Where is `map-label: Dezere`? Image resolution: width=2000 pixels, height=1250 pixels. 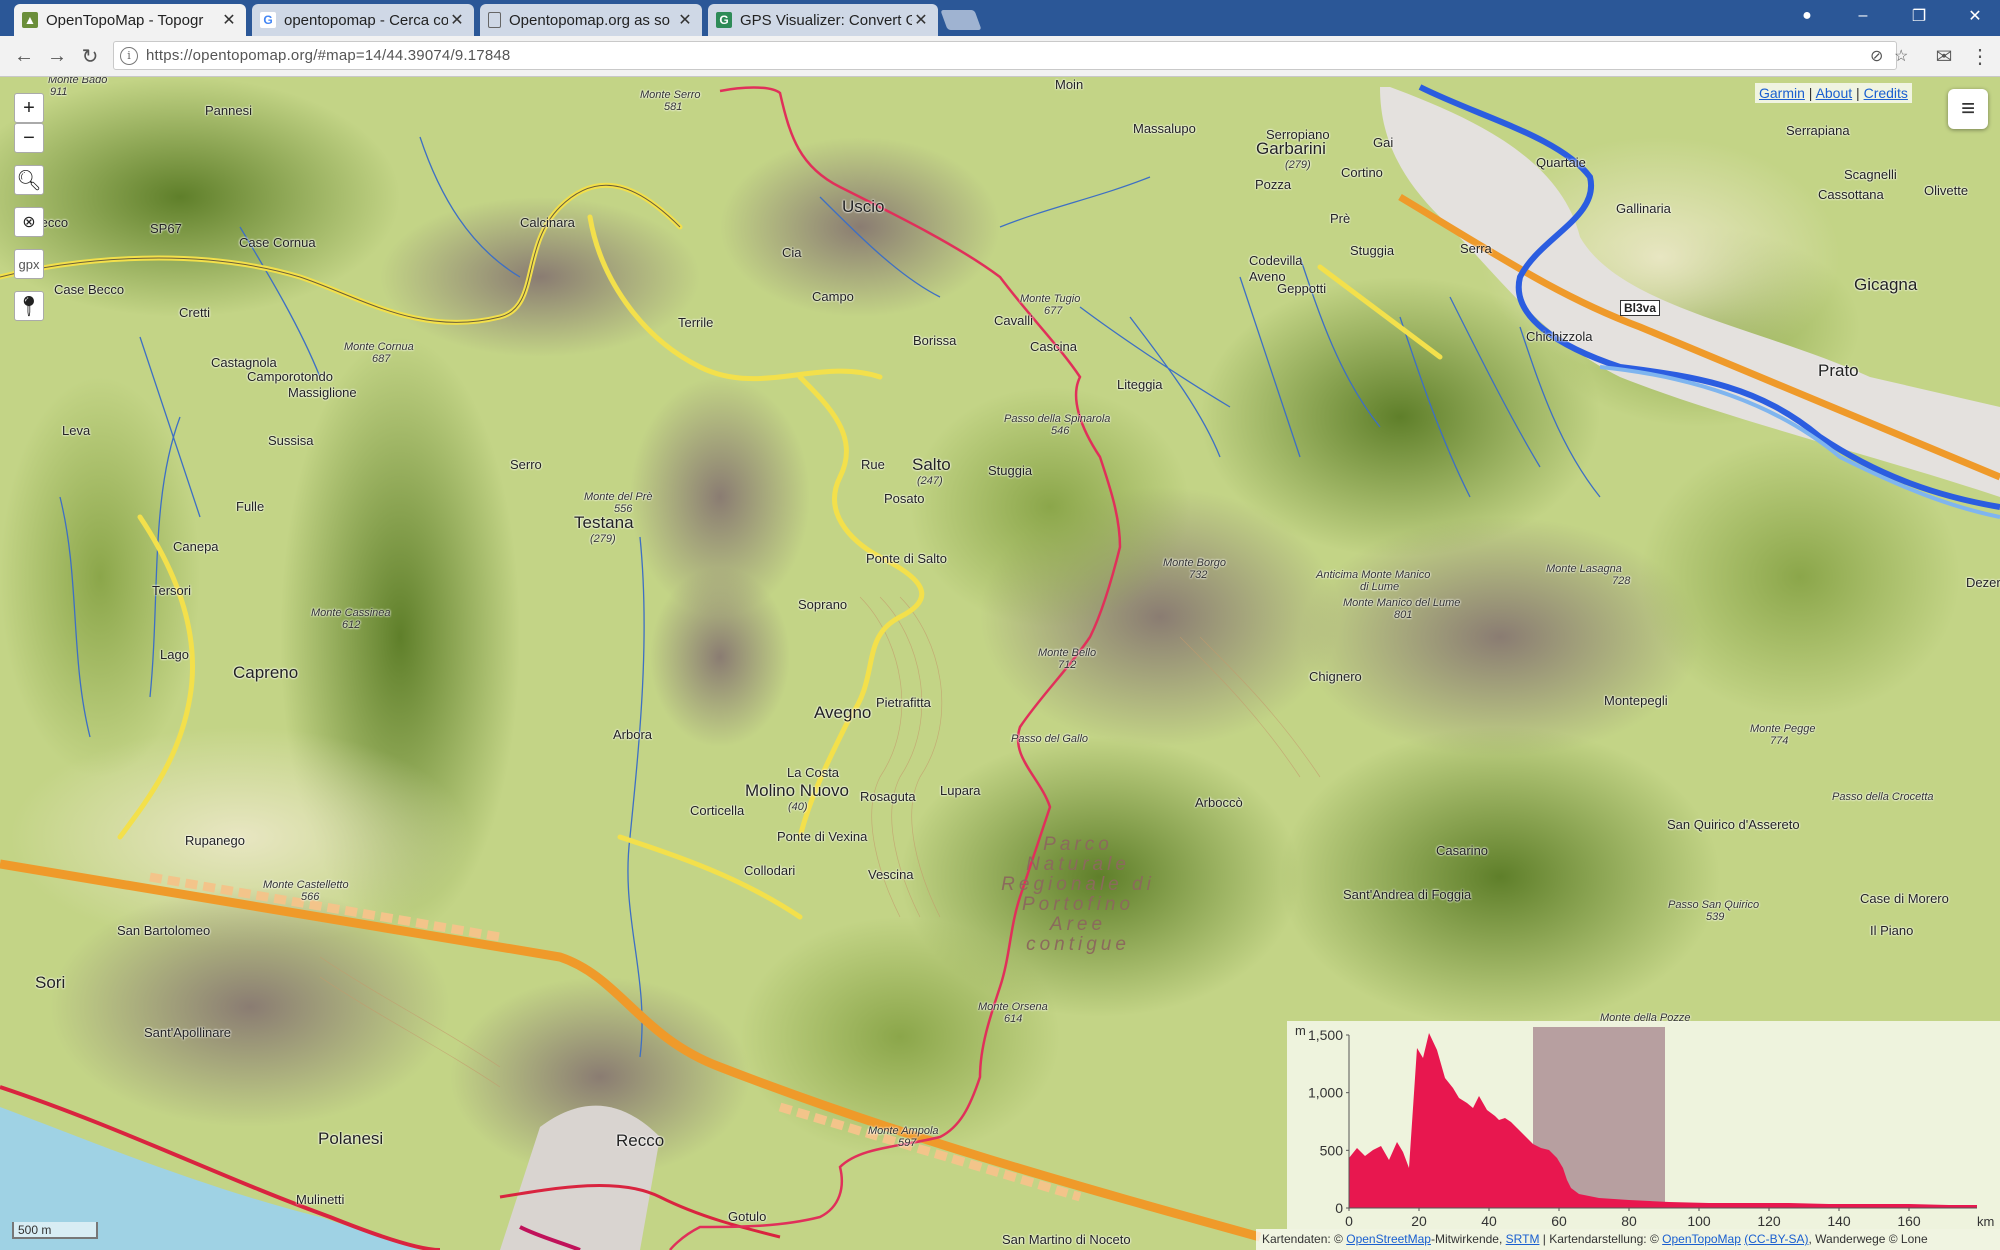 map-label: Dezere is located at coordinates (1983, 582).